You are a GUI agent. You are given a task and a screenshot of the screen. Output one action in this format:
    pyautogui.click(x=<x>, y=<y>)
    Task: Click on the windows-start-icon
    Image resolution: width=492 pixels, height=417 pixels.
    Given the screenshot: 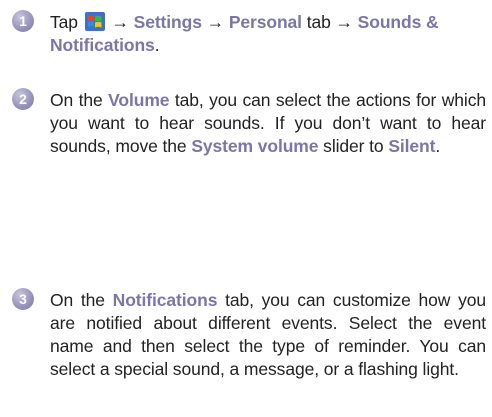 What is the action you would take?
    pyautogui.click(x=94, y=21)
    